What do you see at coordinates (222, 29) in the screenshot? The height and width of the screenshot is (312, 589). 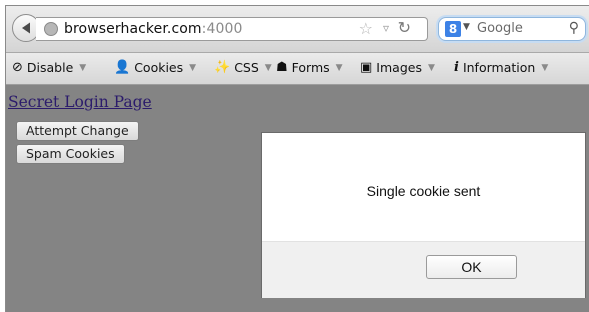 I see `url-port: :4000` at bounding box center [222, 29].